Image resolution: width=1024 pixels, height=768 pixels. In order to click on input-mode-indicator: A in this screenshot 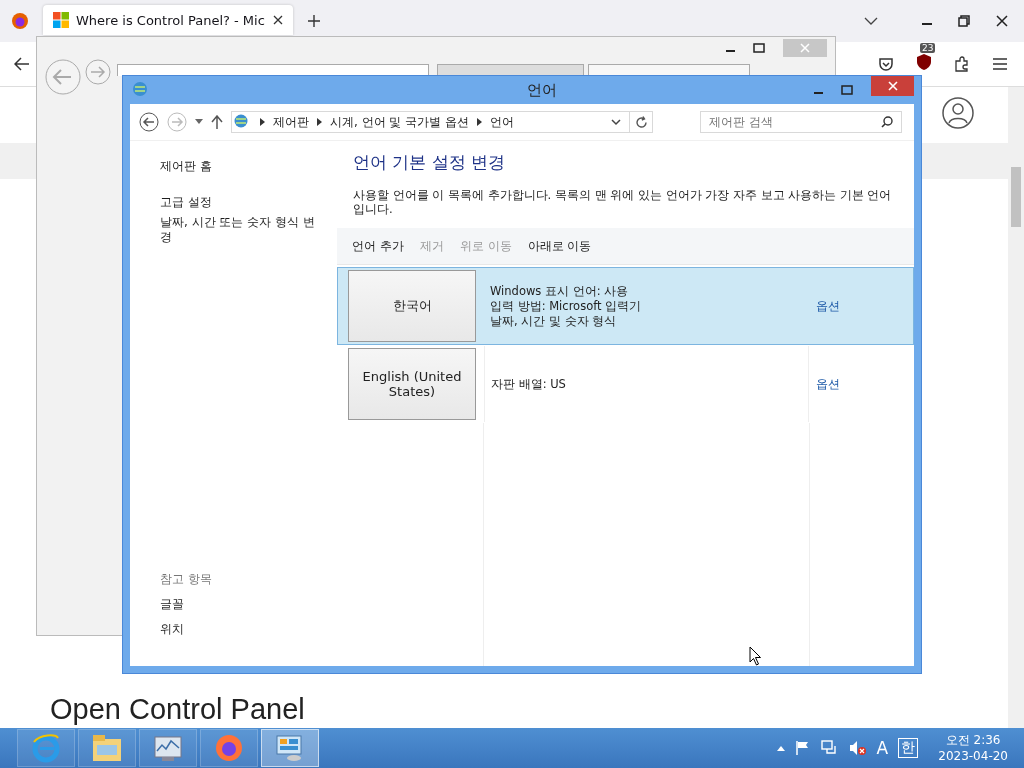, I will do `click(882, 748)`.